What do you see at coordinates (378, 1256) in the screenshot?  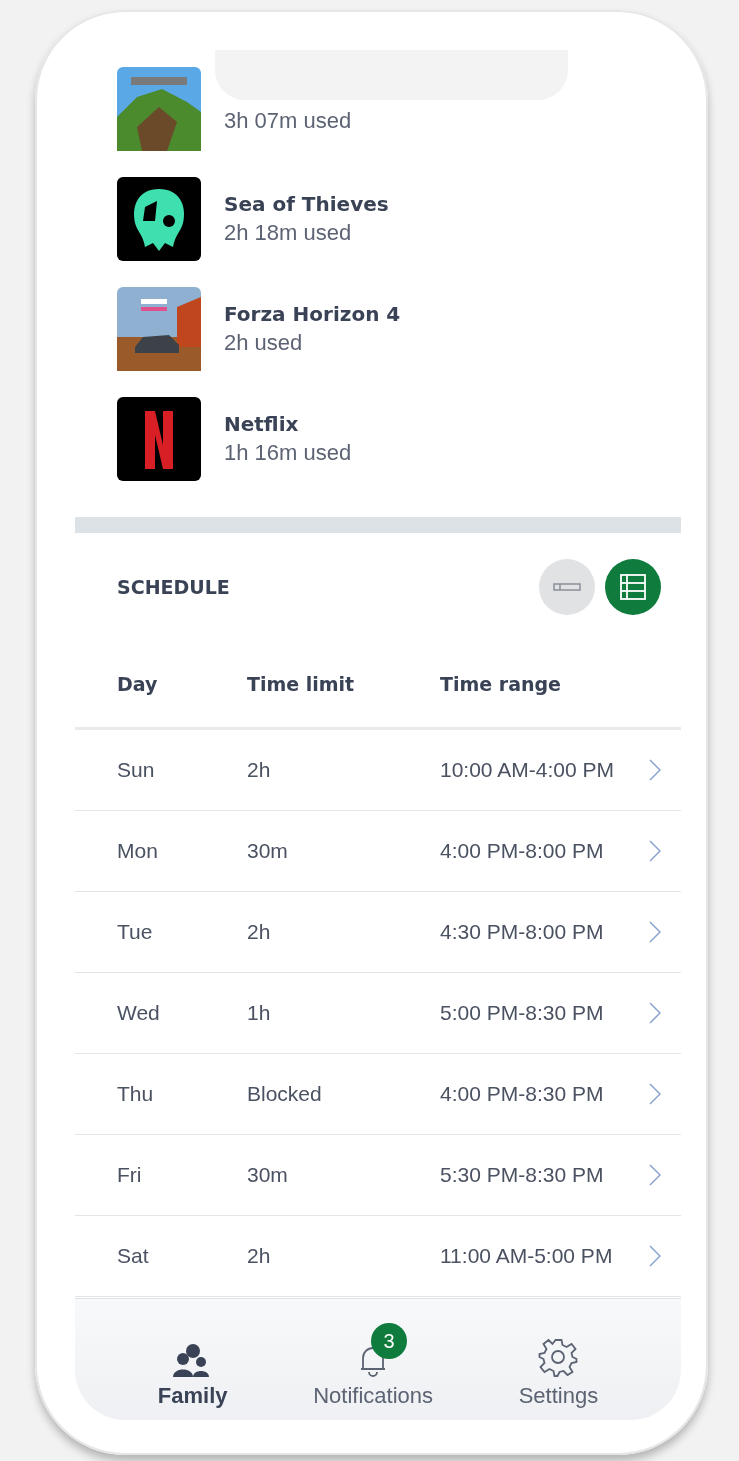 I see `schedule-row: Sat 2h 11:00 AM-5:00 PM` at bounding box center [378, 1256].